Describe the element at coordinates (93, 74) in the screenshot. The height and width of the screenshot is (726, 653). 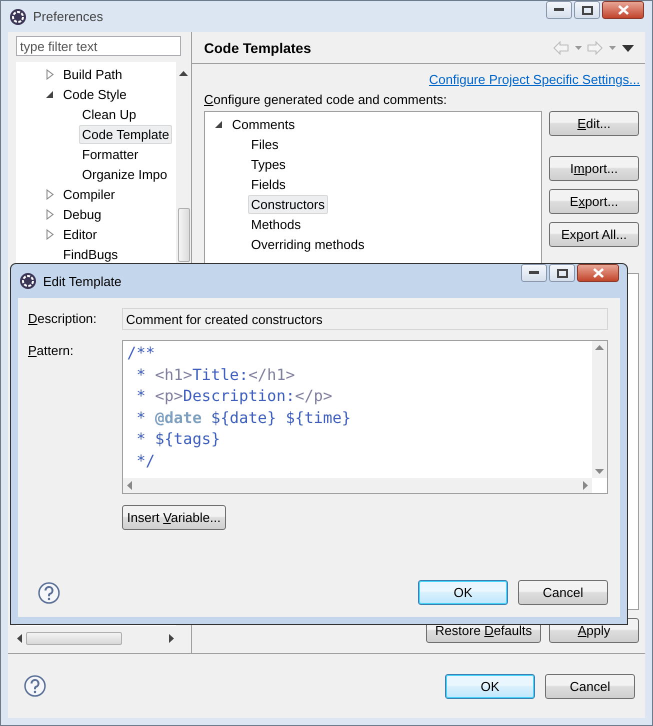
I see `tree-item: Build Path` at that location.